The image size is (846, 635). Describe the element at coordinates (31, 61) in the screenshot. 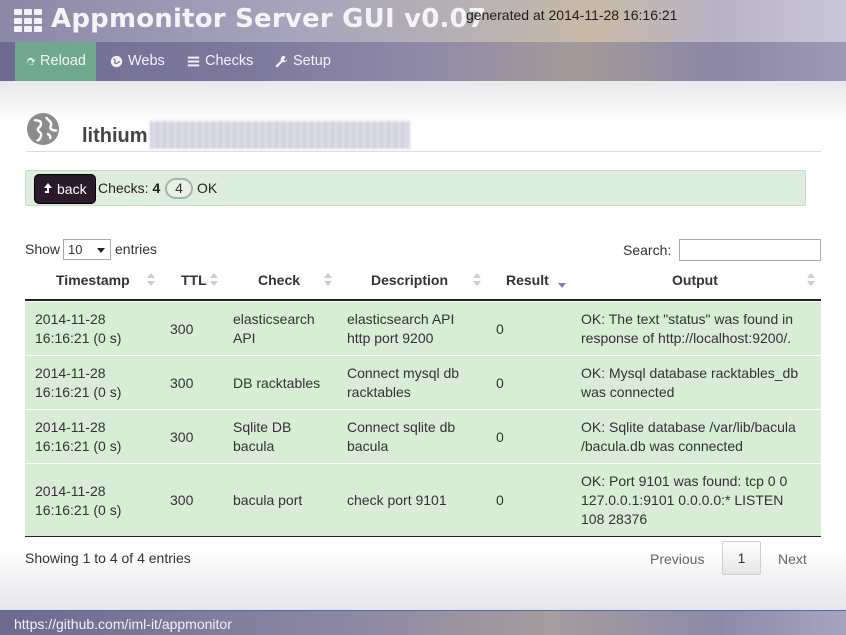

I see `refresh-icon` at that location.